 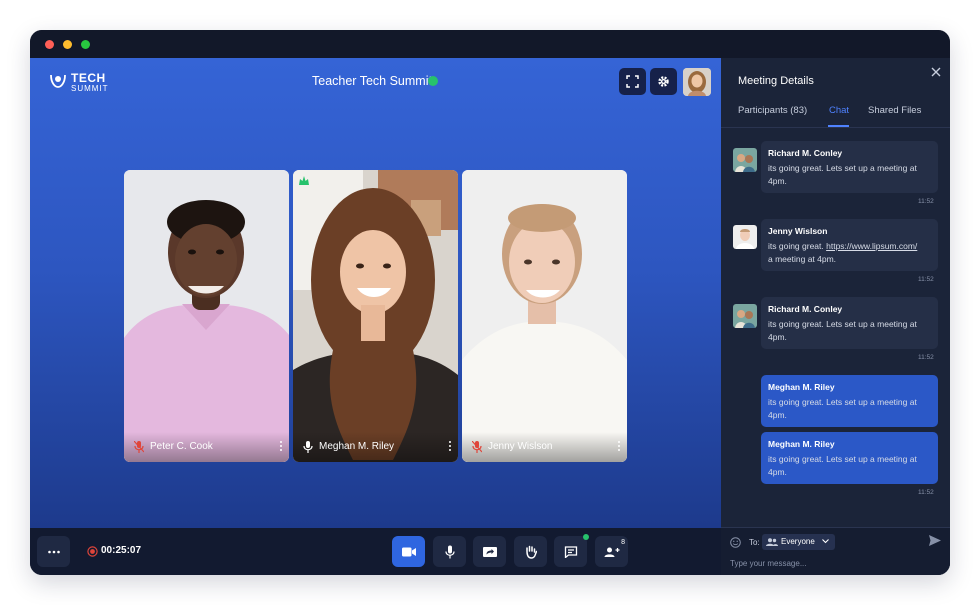 I want to click on title-bar, so click(x=490, y=44).